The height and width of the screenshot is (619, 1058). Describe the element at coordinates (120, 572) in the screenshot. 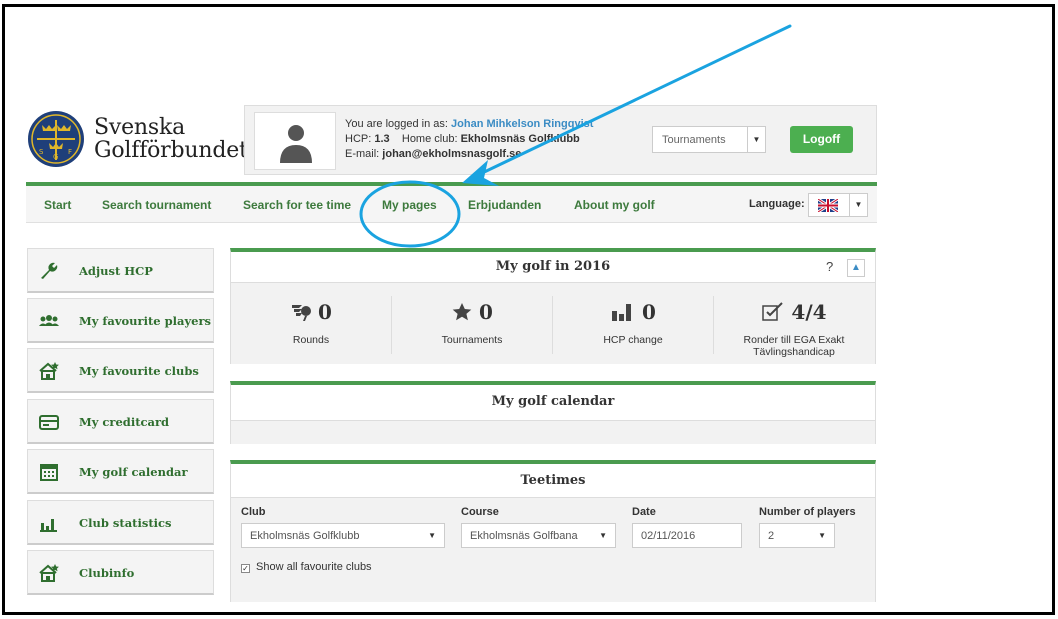

I see `sidebar-item-clubinfo: Clubinfo` at that location.